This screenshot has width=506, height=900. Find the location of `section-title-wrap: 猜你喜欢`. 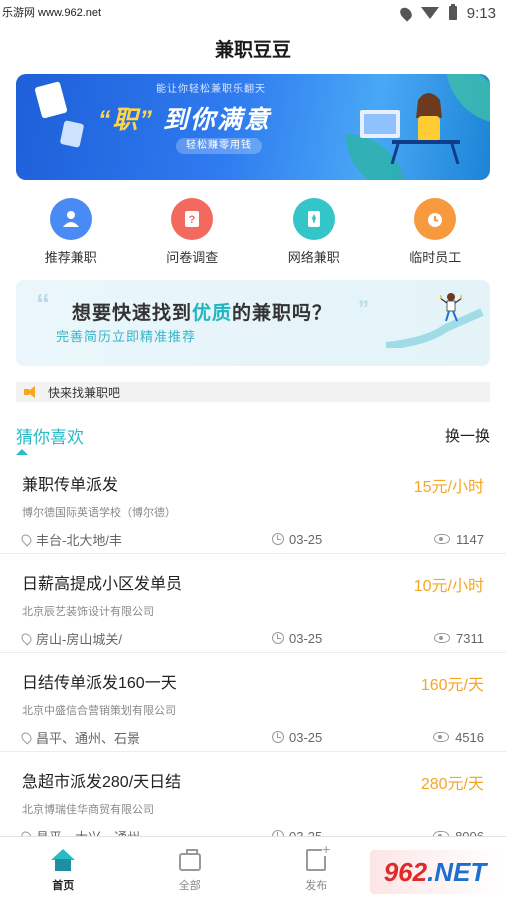

section-title-wrap: 猜你喜欢 is located at coordinates (50, 439).